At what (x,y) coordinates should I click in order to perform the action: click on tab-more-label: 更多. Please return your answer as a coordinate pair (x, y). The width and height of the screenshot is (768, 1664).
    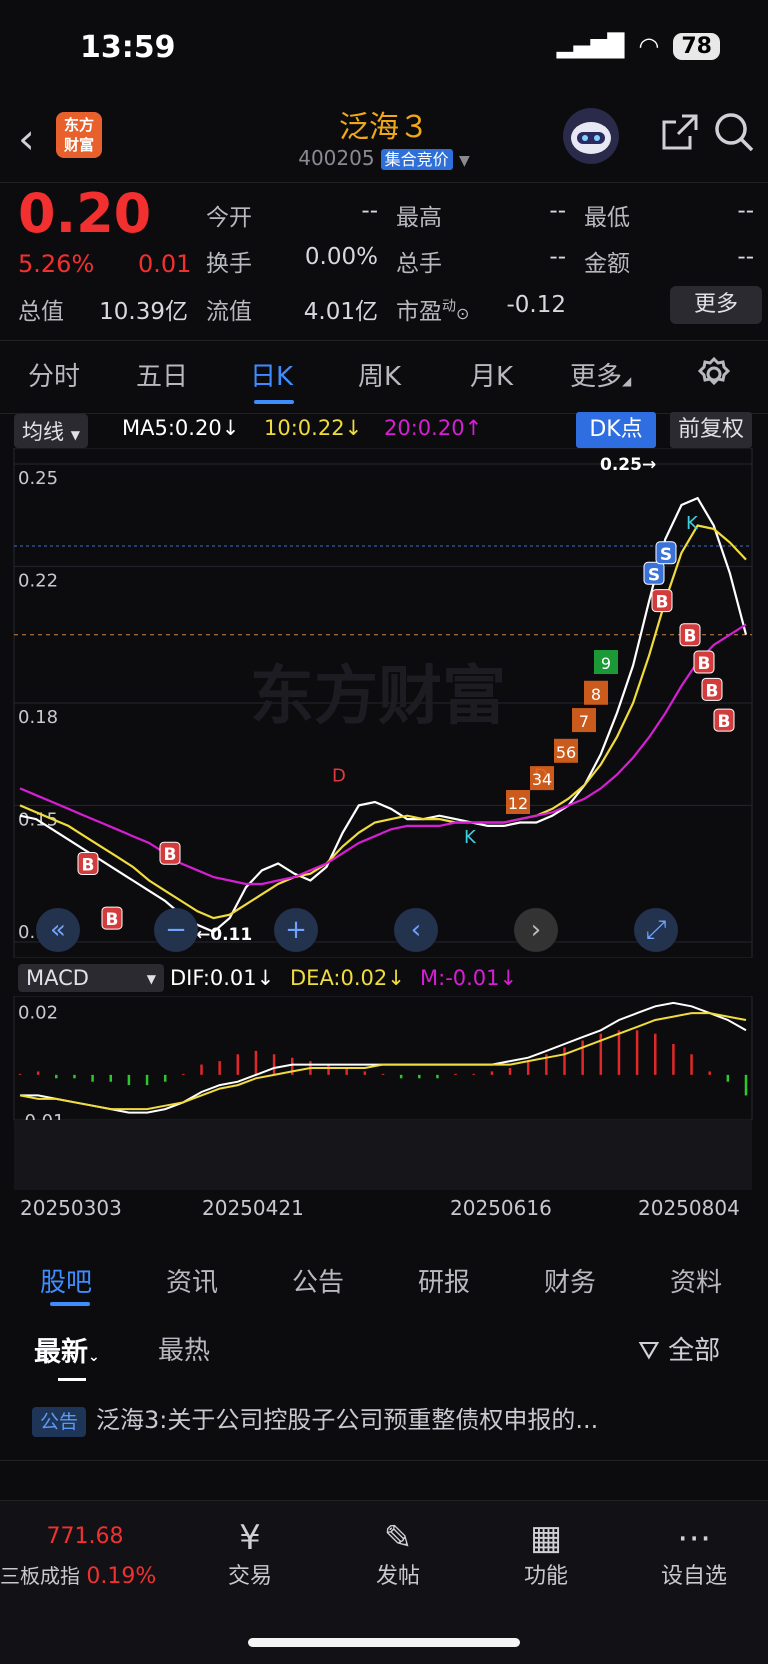
    Looking at the image, I should click on (596, 377).